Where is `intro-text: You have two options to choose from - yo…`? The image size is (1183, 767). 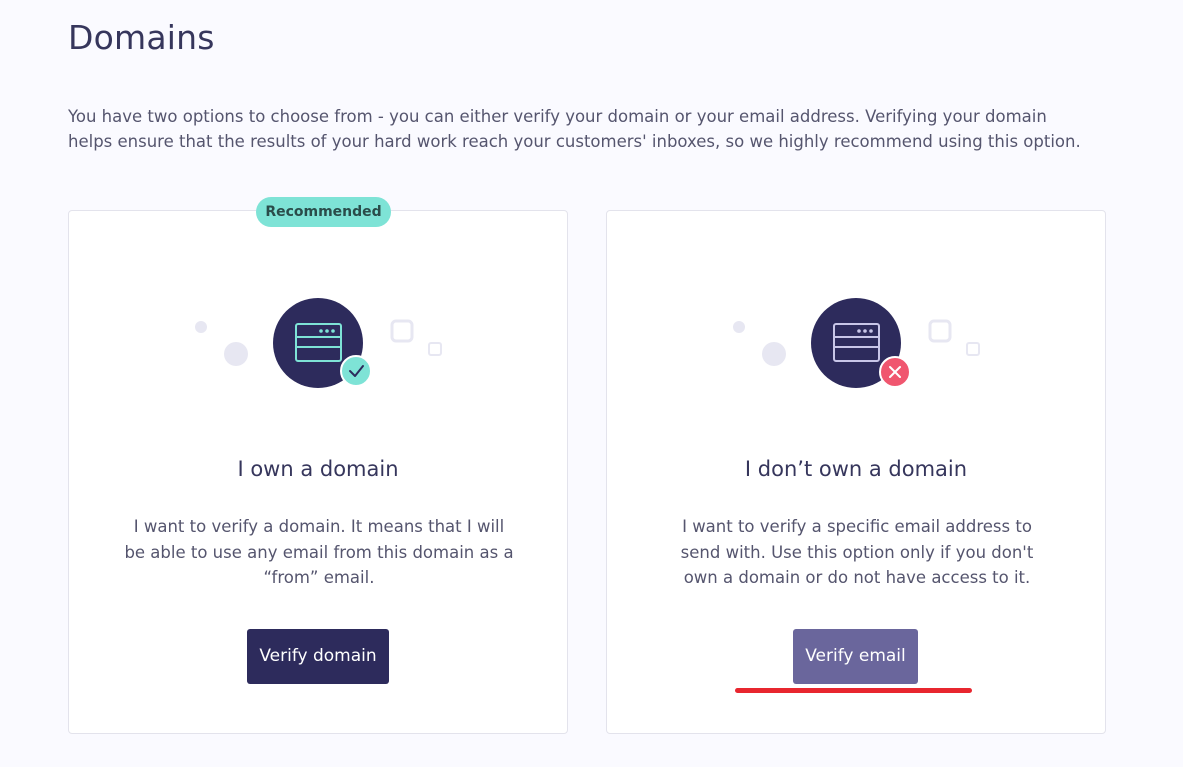
intro-text: You have two options to choose from - yo… is located at coordinates (574, 129).